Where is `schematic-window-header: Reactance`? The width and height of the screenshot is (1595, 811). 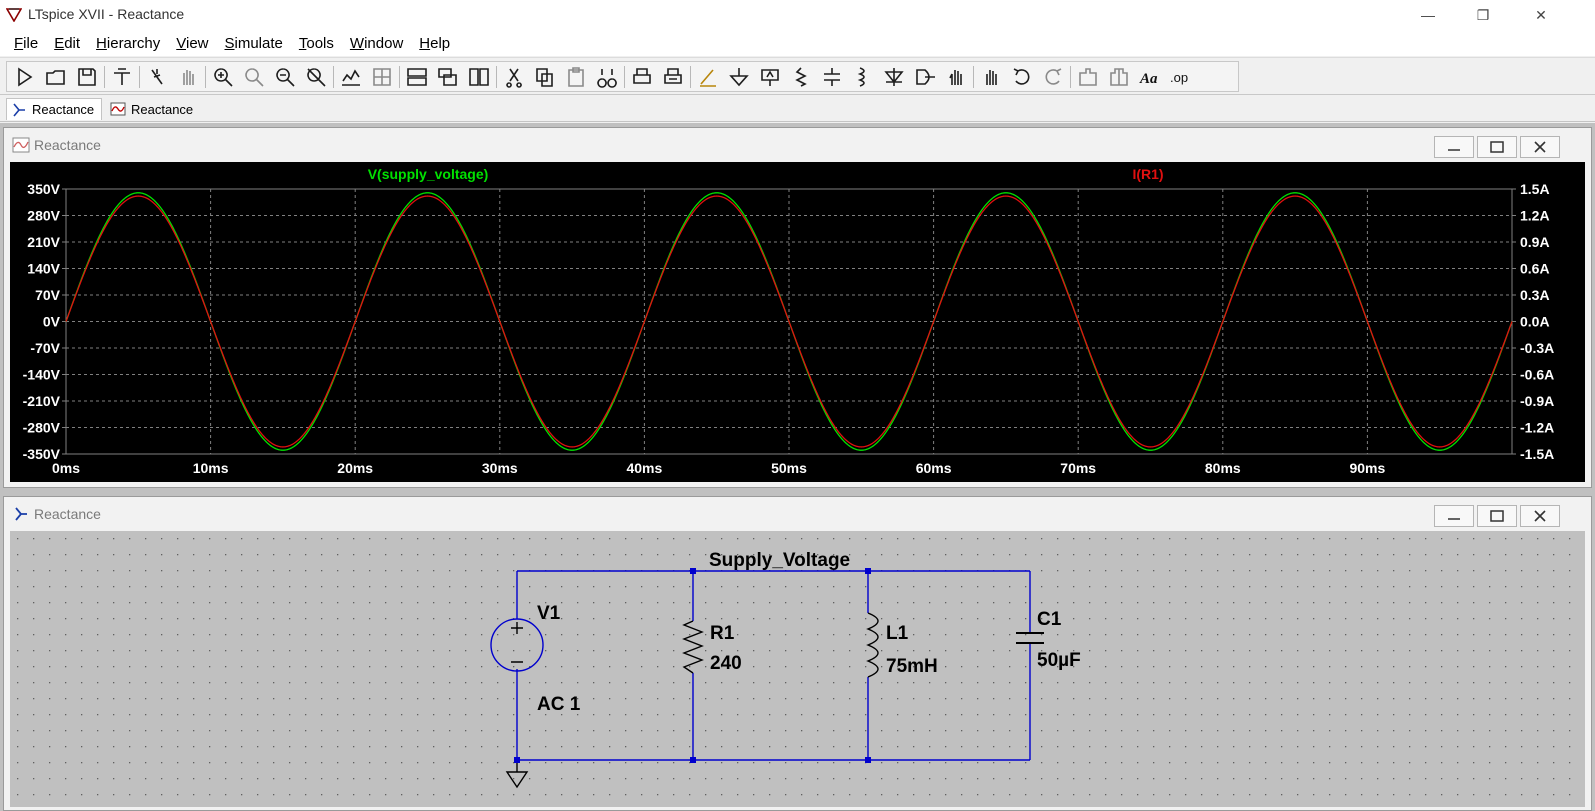
schematic-window-header: Reactance is located at coordinates (797, 514).